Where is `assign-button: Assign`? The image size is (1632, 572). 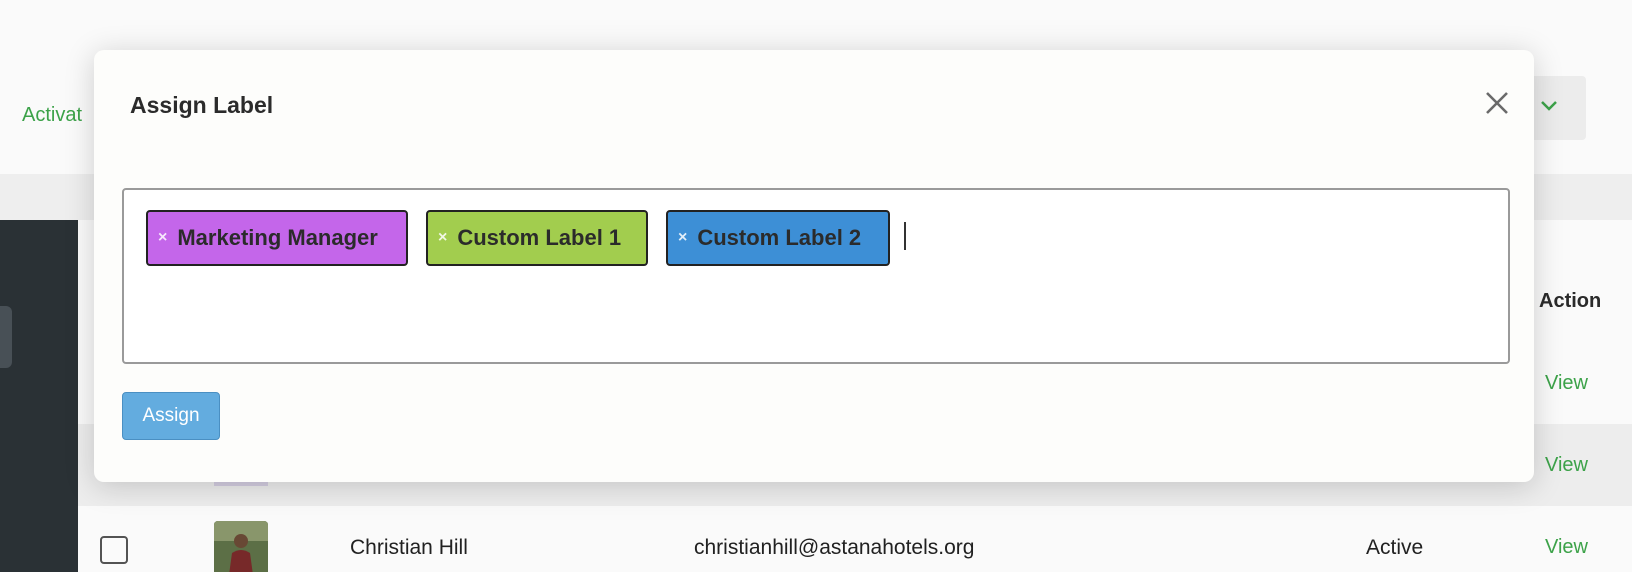 assign-button: Assign is located at coordinates (171, 416).